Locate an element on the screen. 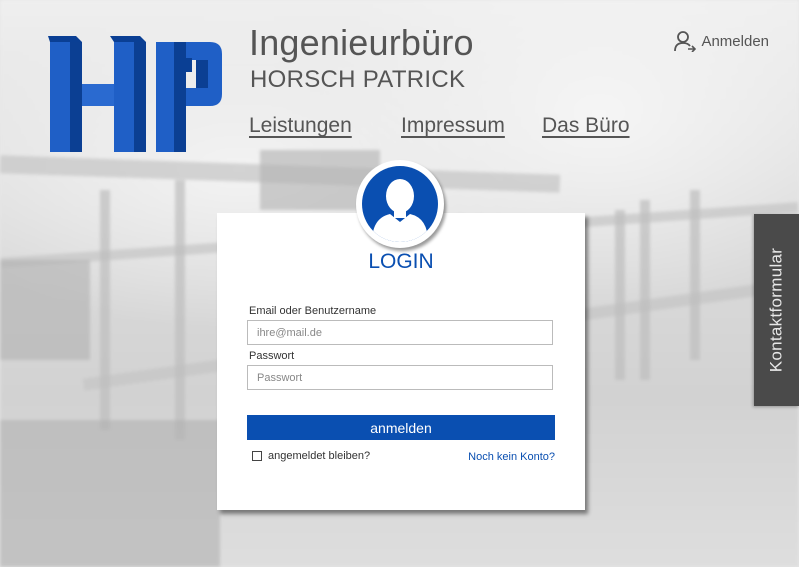  avatar is located at coordinates (400, 204).